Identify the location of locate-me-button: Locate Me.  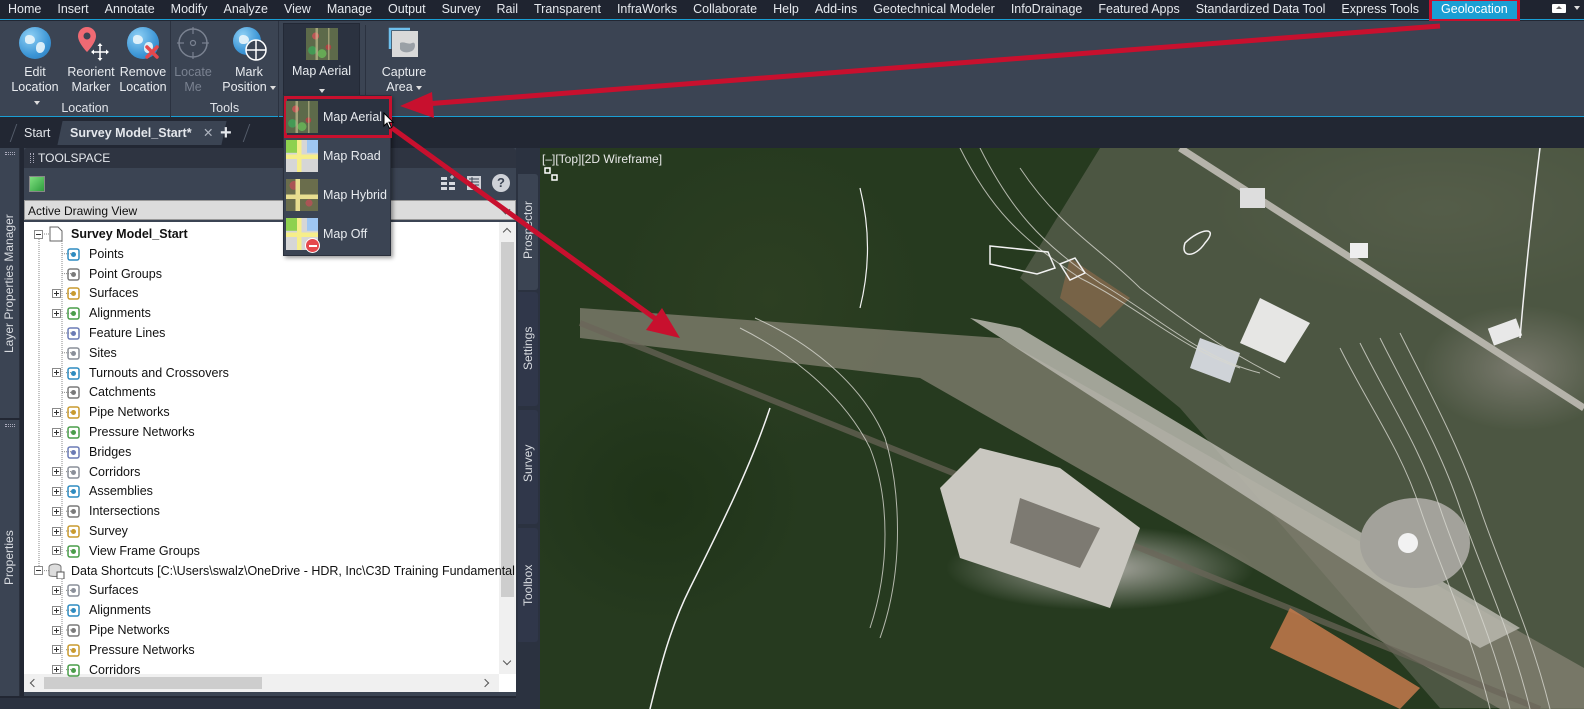
(193, 60).